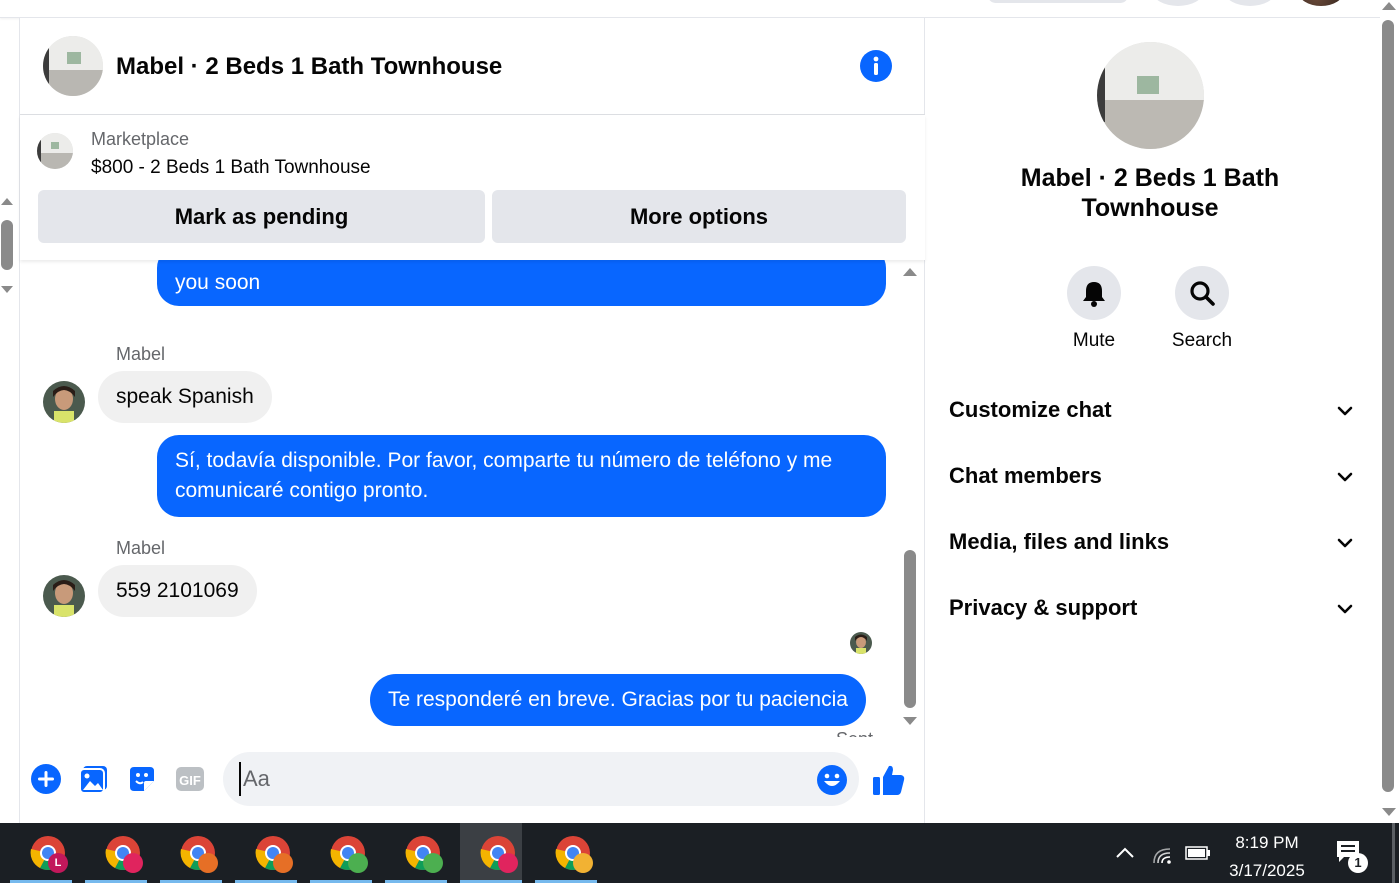 This screenshot has width=1399, height=883. I want to click on message-text: you soon, so click(218, 282).